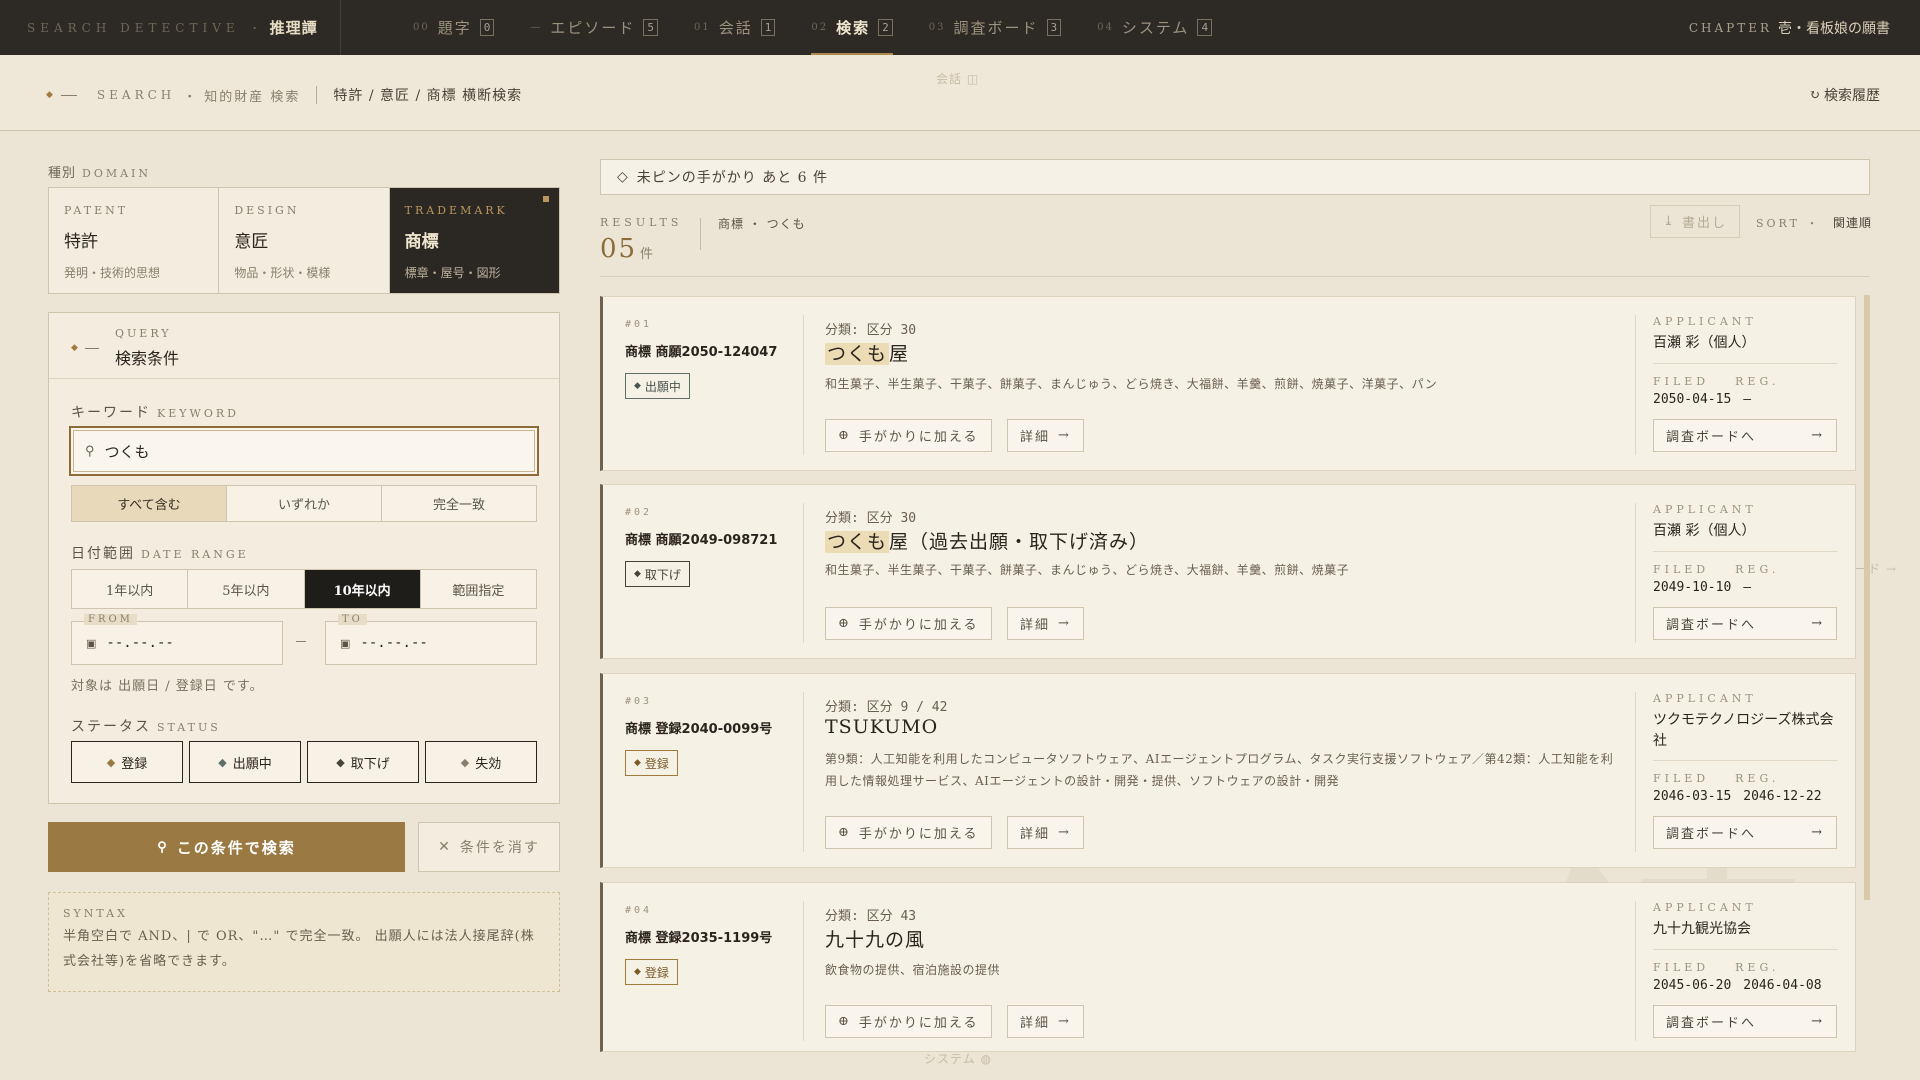 The image size is (1920, 1080). Describe the element at coordinates (1695, 221) in the screenshot. I see `export-button: ⤓ 書出し` at that location.